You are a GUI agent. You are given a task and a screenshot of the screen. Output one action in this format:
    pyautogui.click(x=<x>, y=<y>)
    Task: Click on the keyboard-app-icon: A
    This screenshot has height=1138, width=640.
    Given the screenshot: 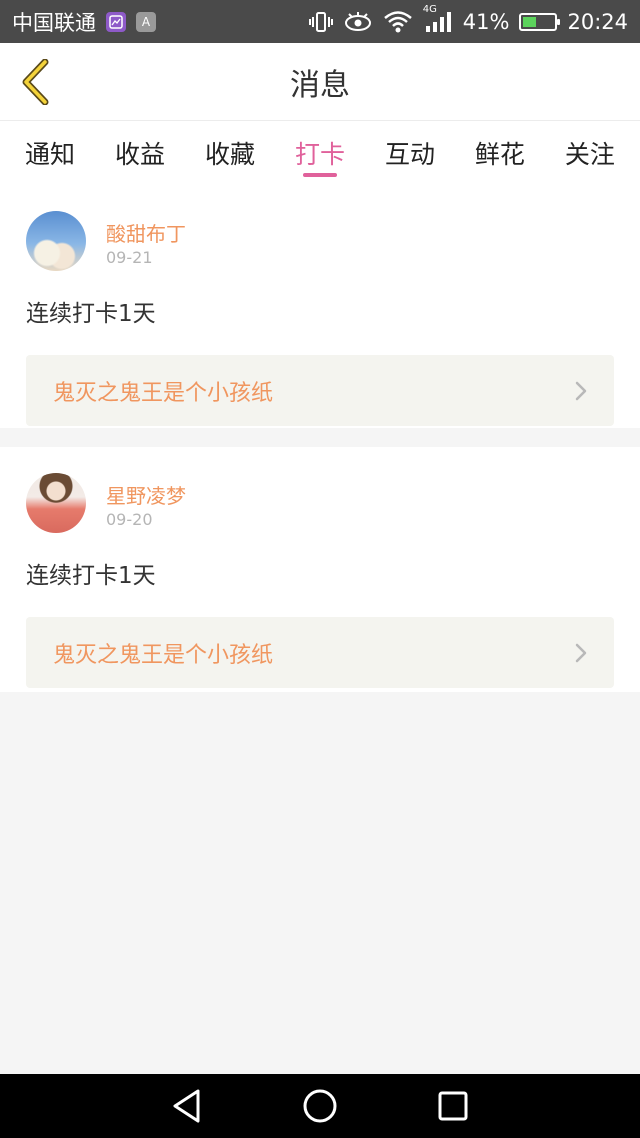 What is the action you would take?
    pyautogui.click(x=146, y=21)
    